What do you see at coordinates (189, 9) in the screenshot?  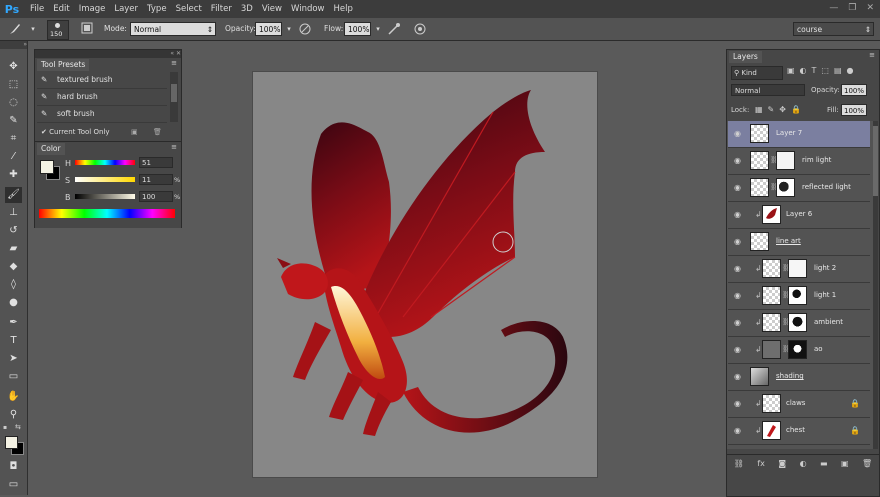 I see `menu-select: Select` at bounding box center [189, 9].